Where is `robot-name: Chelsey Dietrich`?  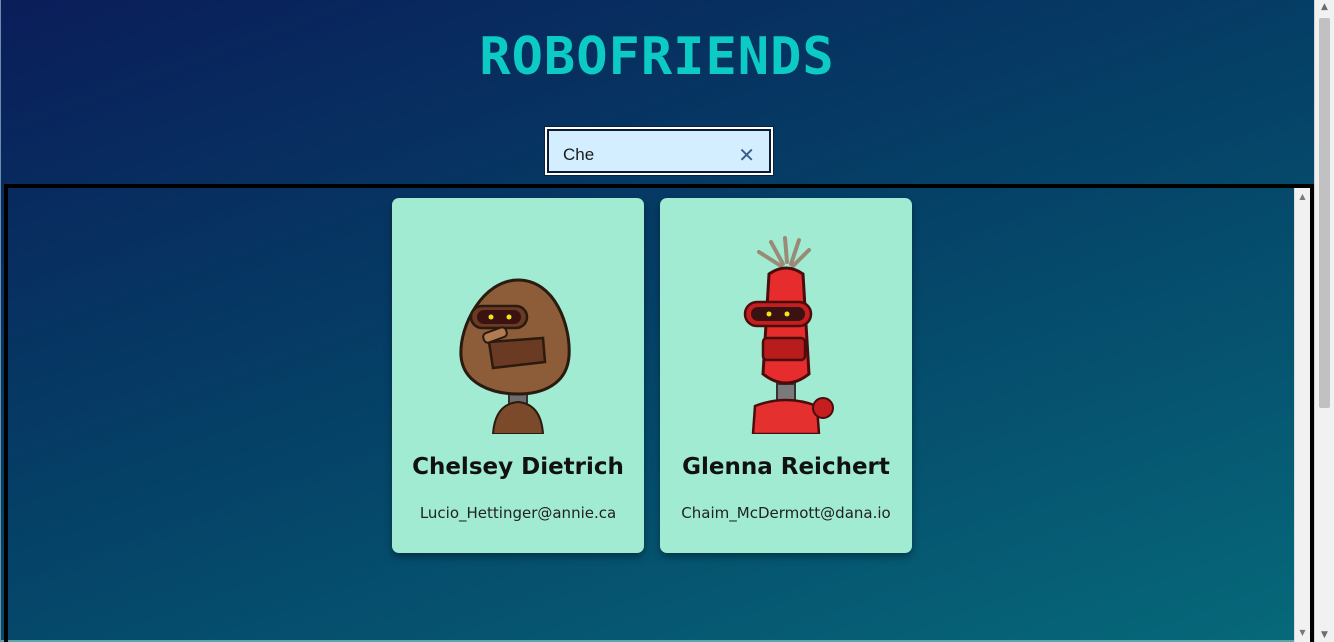 robot-name: Chelsey Dietrich is located at coordinates (518, 467).